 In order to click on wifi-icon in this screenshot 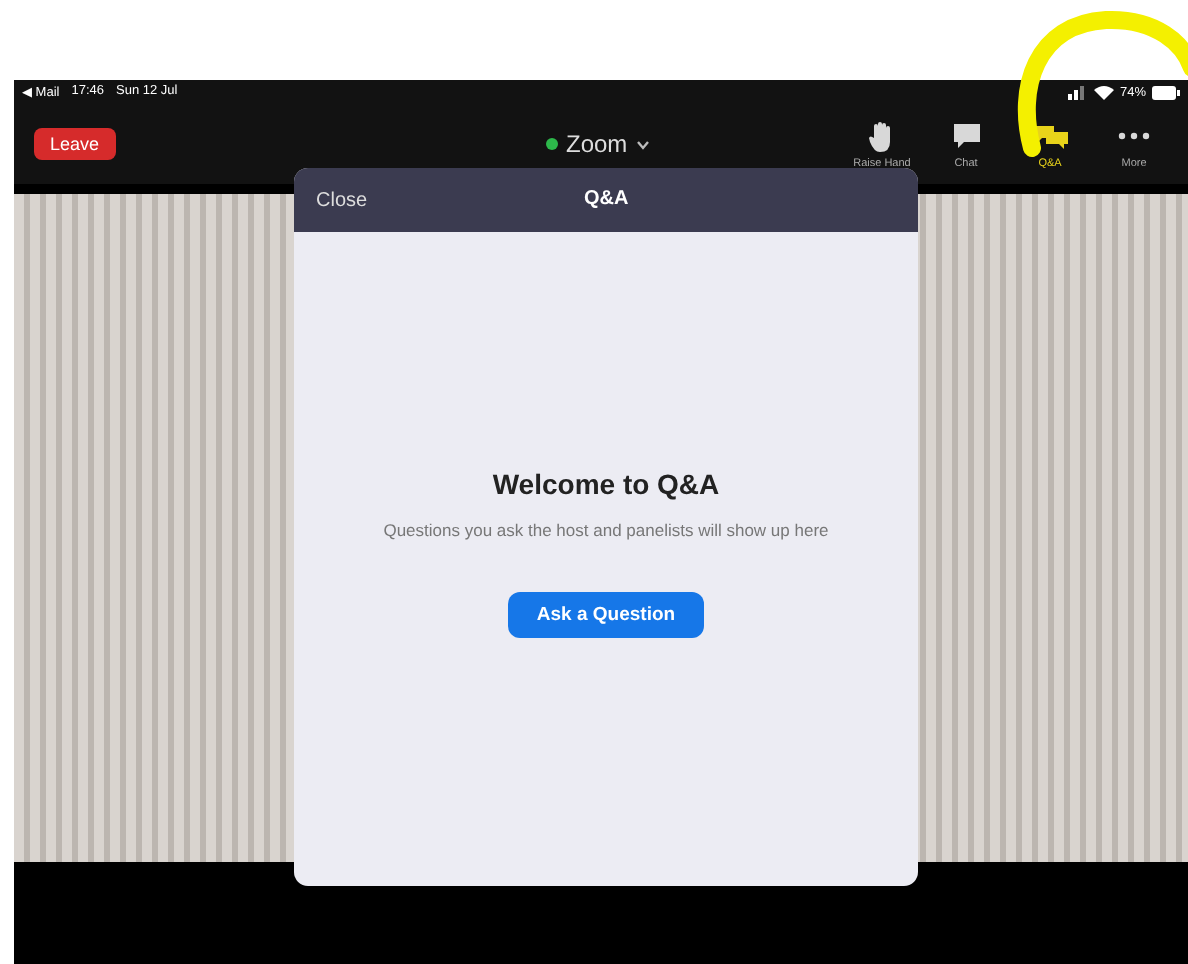, I will do `click(1103, 92)`.